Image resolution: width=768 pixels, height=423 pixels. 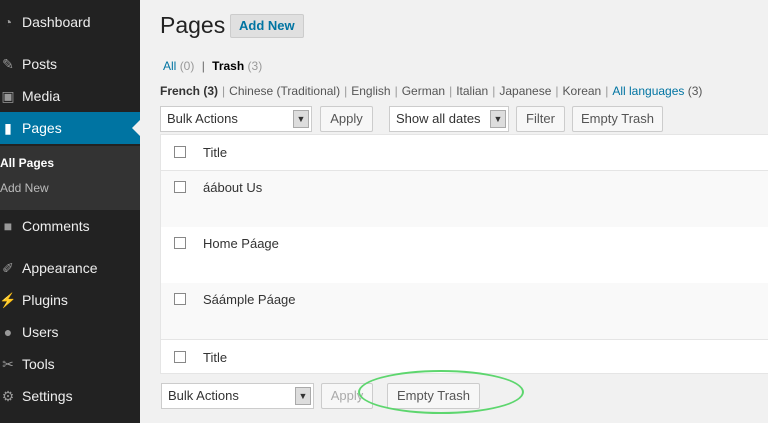 What do you see at coordinates (27, 163) in the screenshot?
I see `submenu-all-pages: All Pages` at bounding box center [27, 163].